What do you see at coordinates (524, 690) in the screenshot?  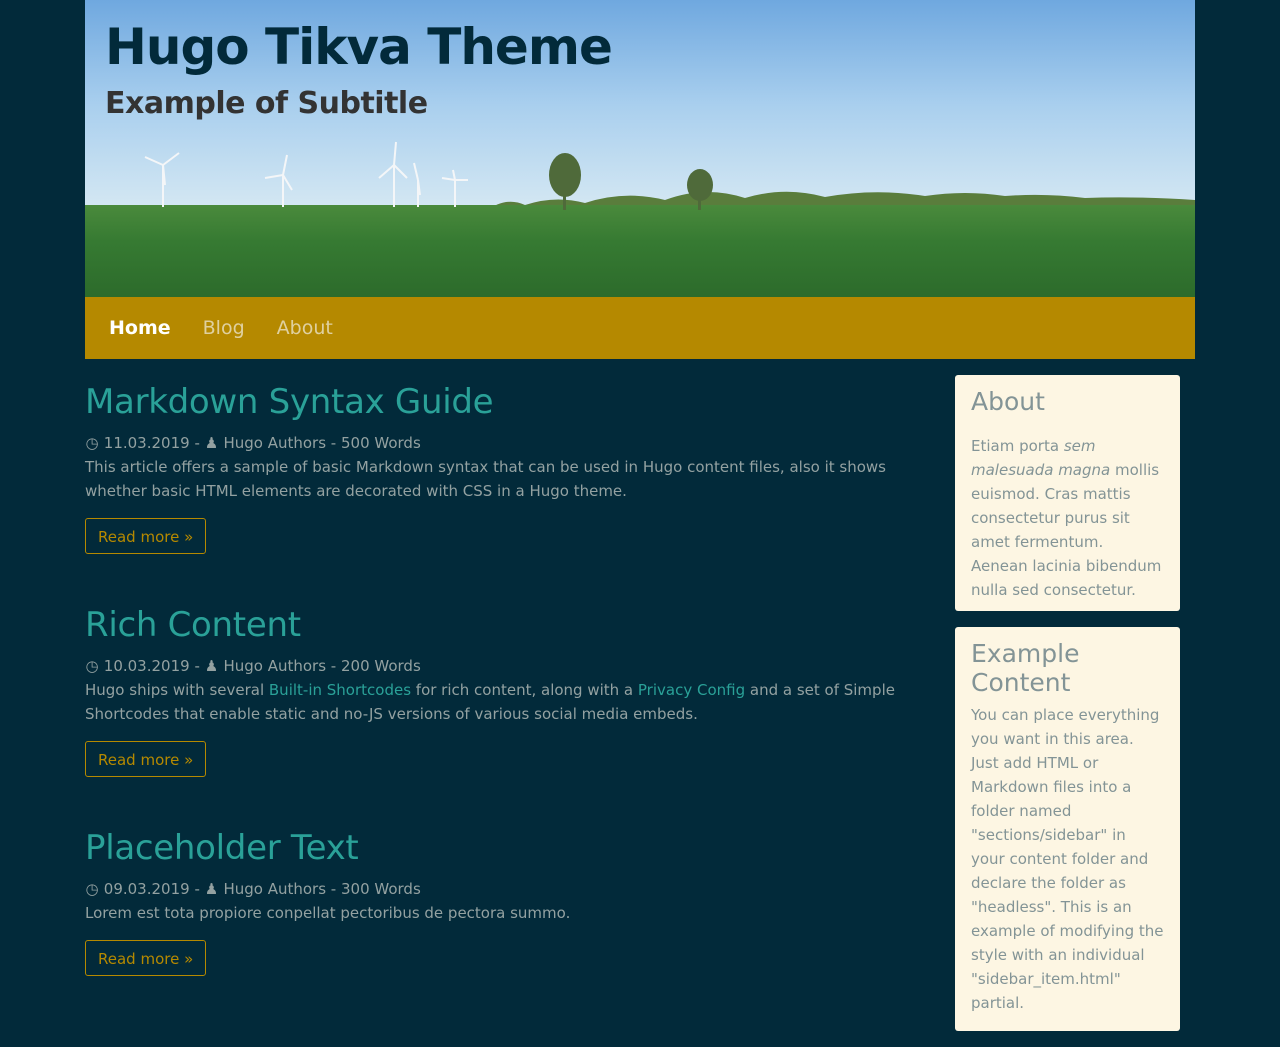 I see `summary-text: for rich content, along with a` at bounding box center [524, 690].